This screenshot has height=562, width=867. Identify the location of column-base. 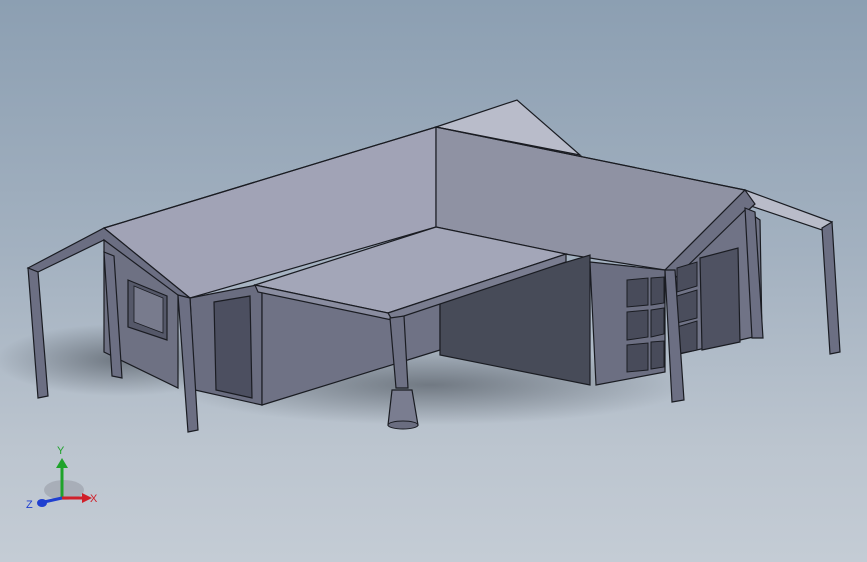
(403, 407).